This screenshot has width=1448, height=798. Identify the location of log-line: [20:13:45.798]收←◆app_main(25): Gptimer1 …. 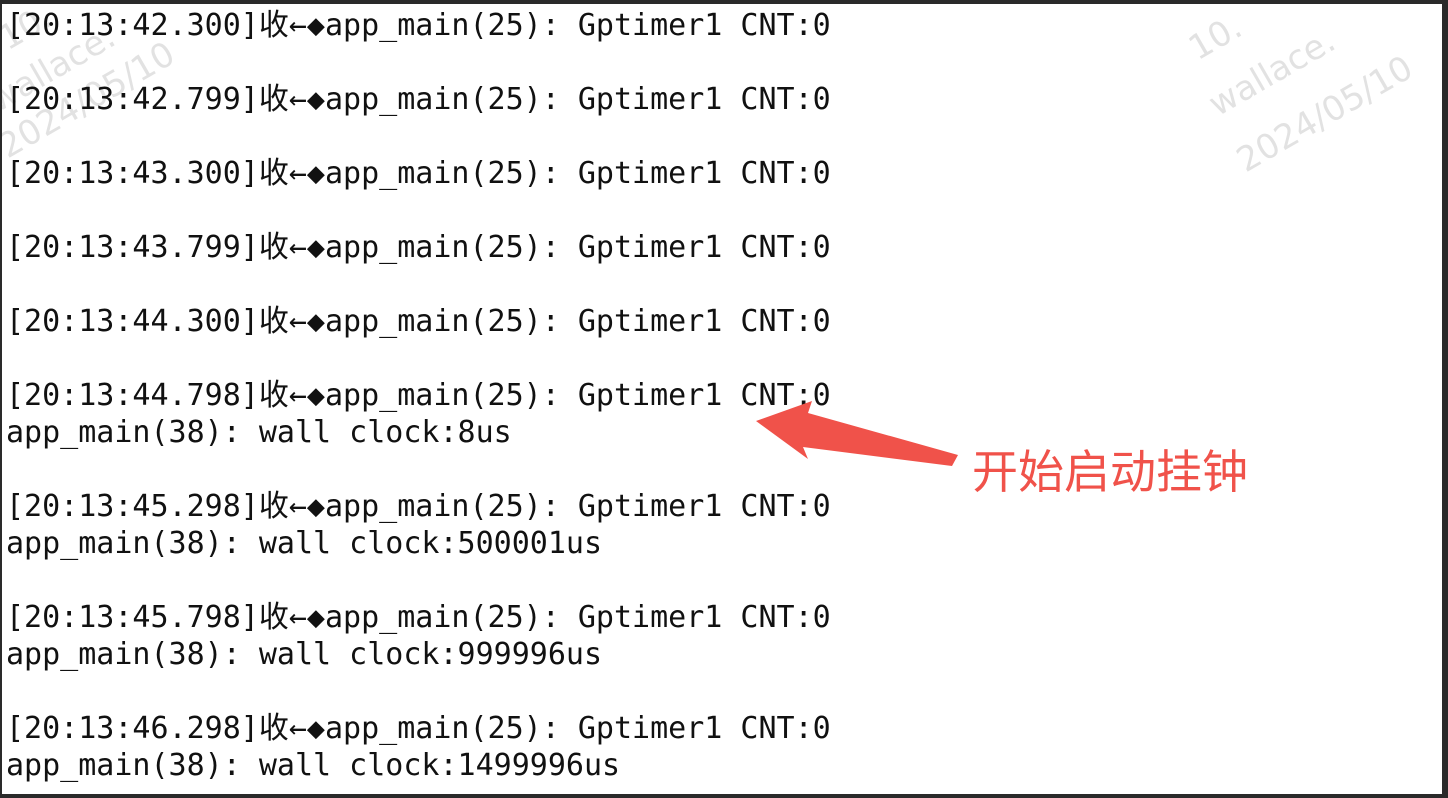
(418, 617).